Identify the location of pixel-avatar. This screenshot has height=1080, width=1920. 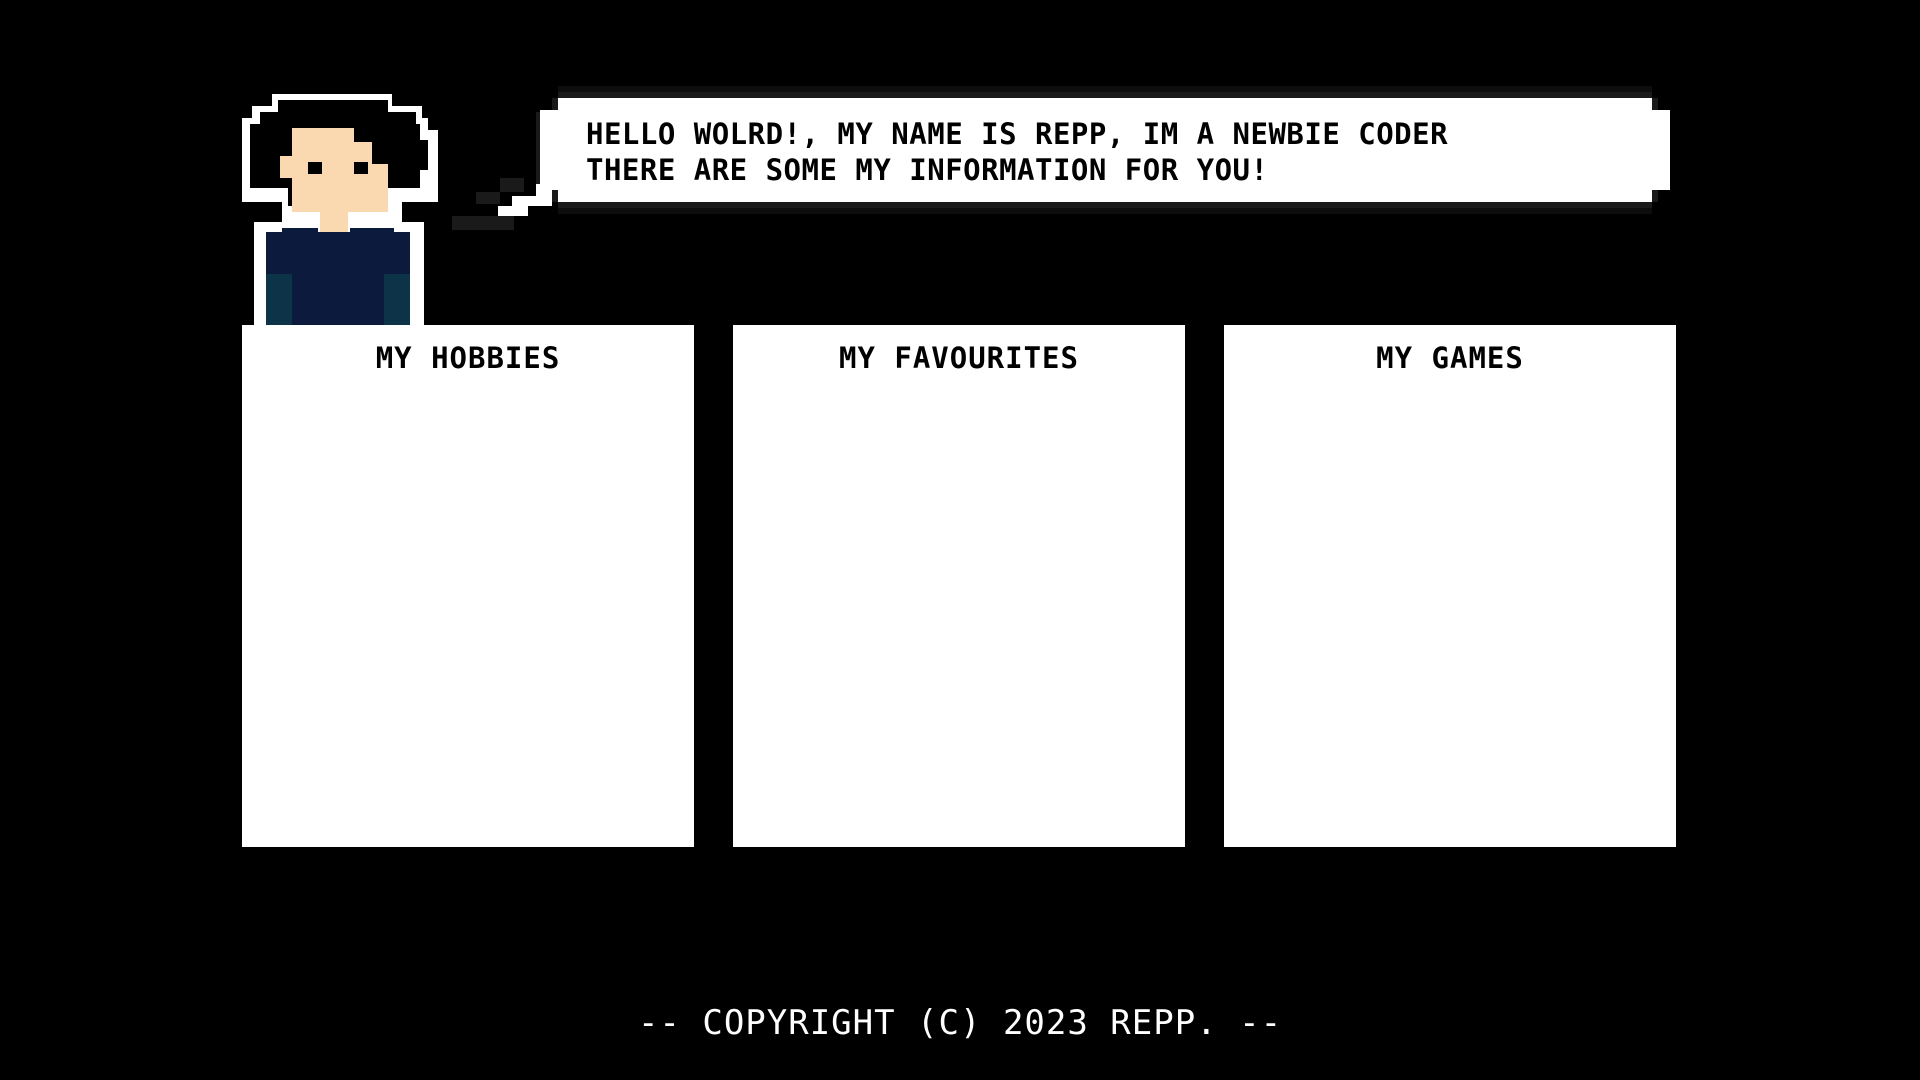
(342, 210).